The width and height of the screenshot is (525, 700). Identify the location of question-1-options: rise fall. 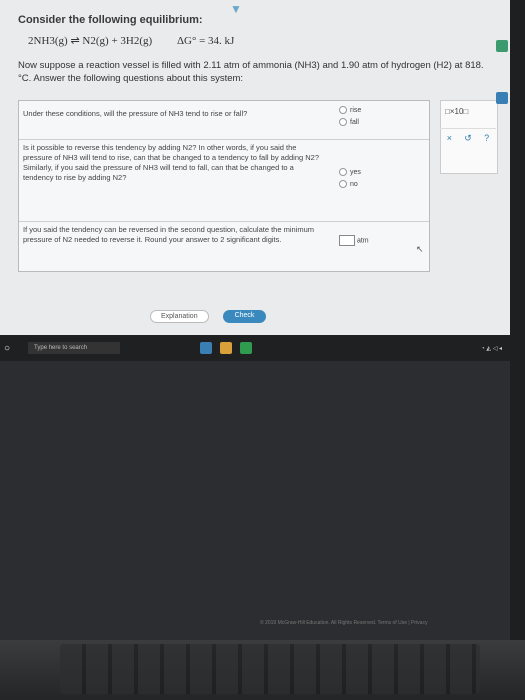
(350, 117).